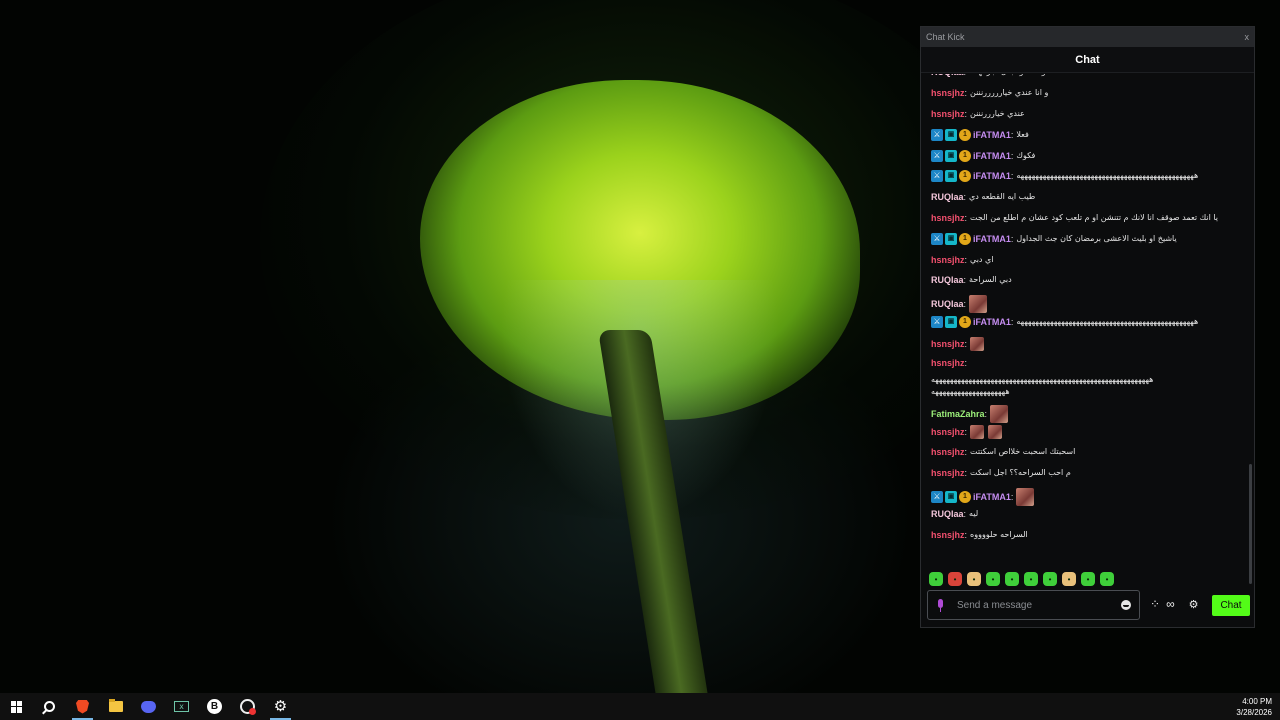 Image resolution: width=1280 pixels, height=720 pixels. I want to click on taskbar-settings: ⚙, so click(280, 706).